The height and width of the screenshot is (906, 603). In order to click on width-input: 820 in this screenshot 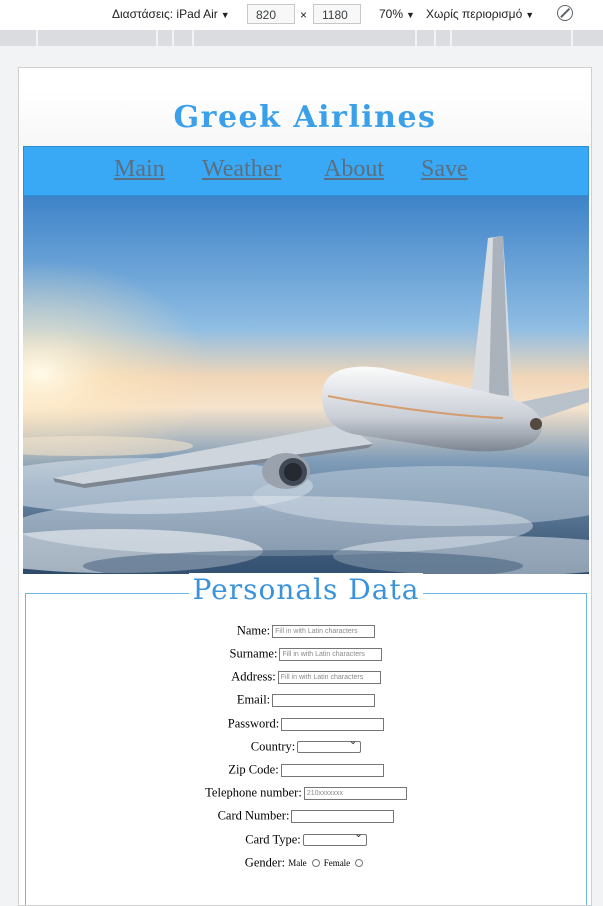, I will do `click(271, 14)`.